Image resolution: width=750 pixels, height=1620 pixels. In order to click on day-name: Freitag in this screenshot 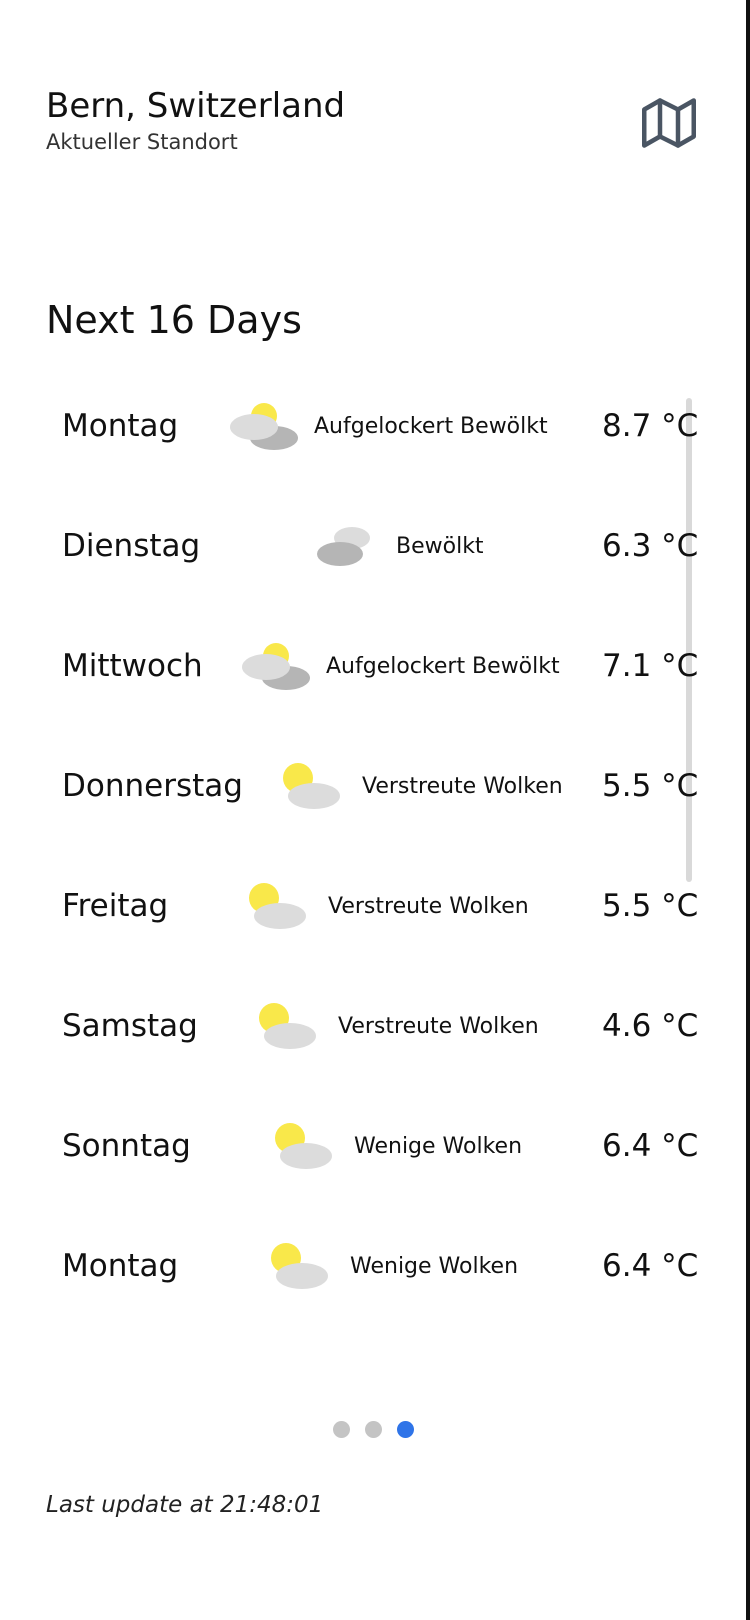, I will do `click(115, 906)`.